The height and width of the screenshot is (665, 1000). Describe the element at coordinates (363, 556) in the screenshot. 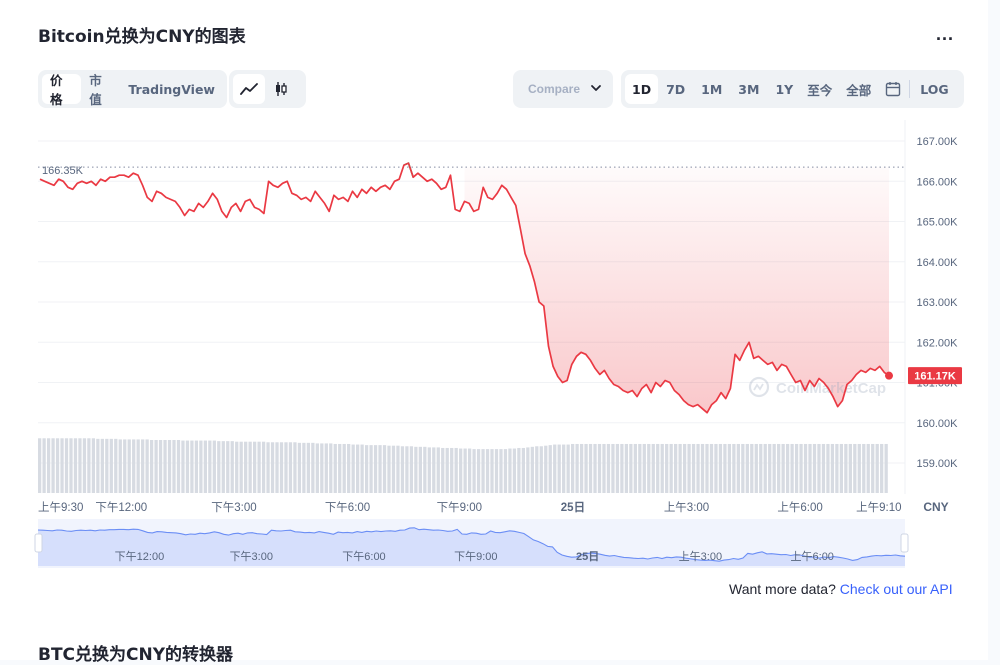

I see `brush-tick-label: 下午6:00` at that location.